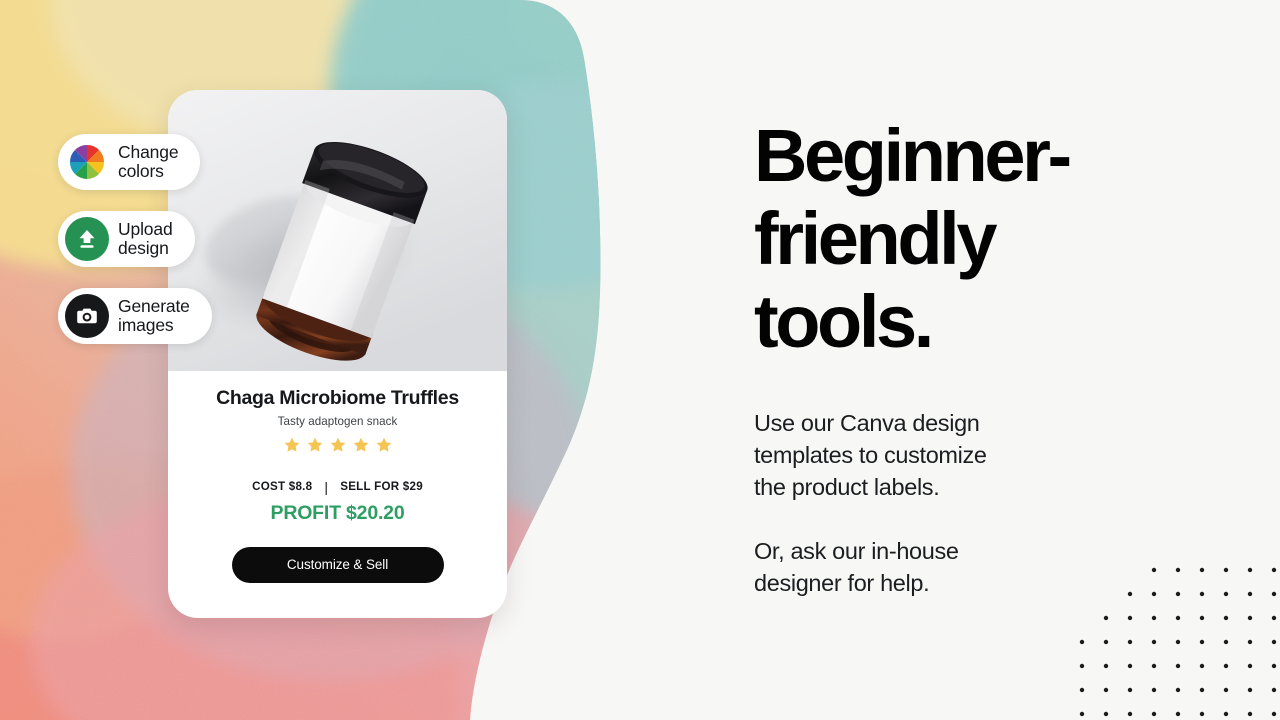 This screenshot has width=1280, height=720. What do you see at coordinates (856, 567) in the screenshot?
I see `body-paragraph-2: Or, ask our in-house designer for help.` at bounding box center [856, 567].